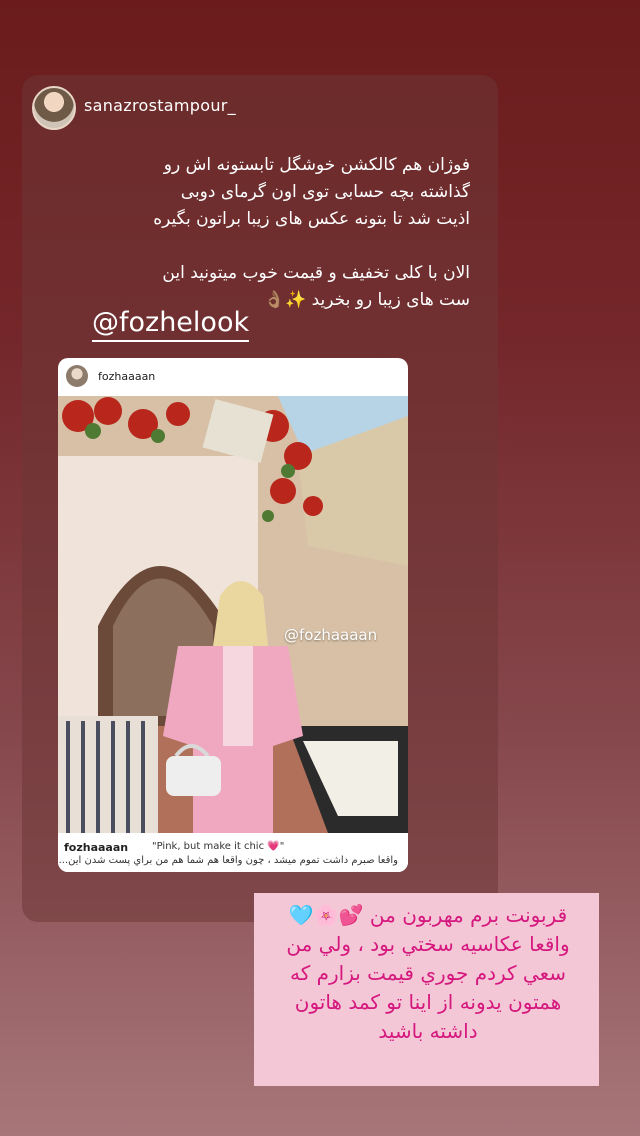 The height and width of the screenshot is (1136, 640). I want to click on post-avatar, so click(77, 376).